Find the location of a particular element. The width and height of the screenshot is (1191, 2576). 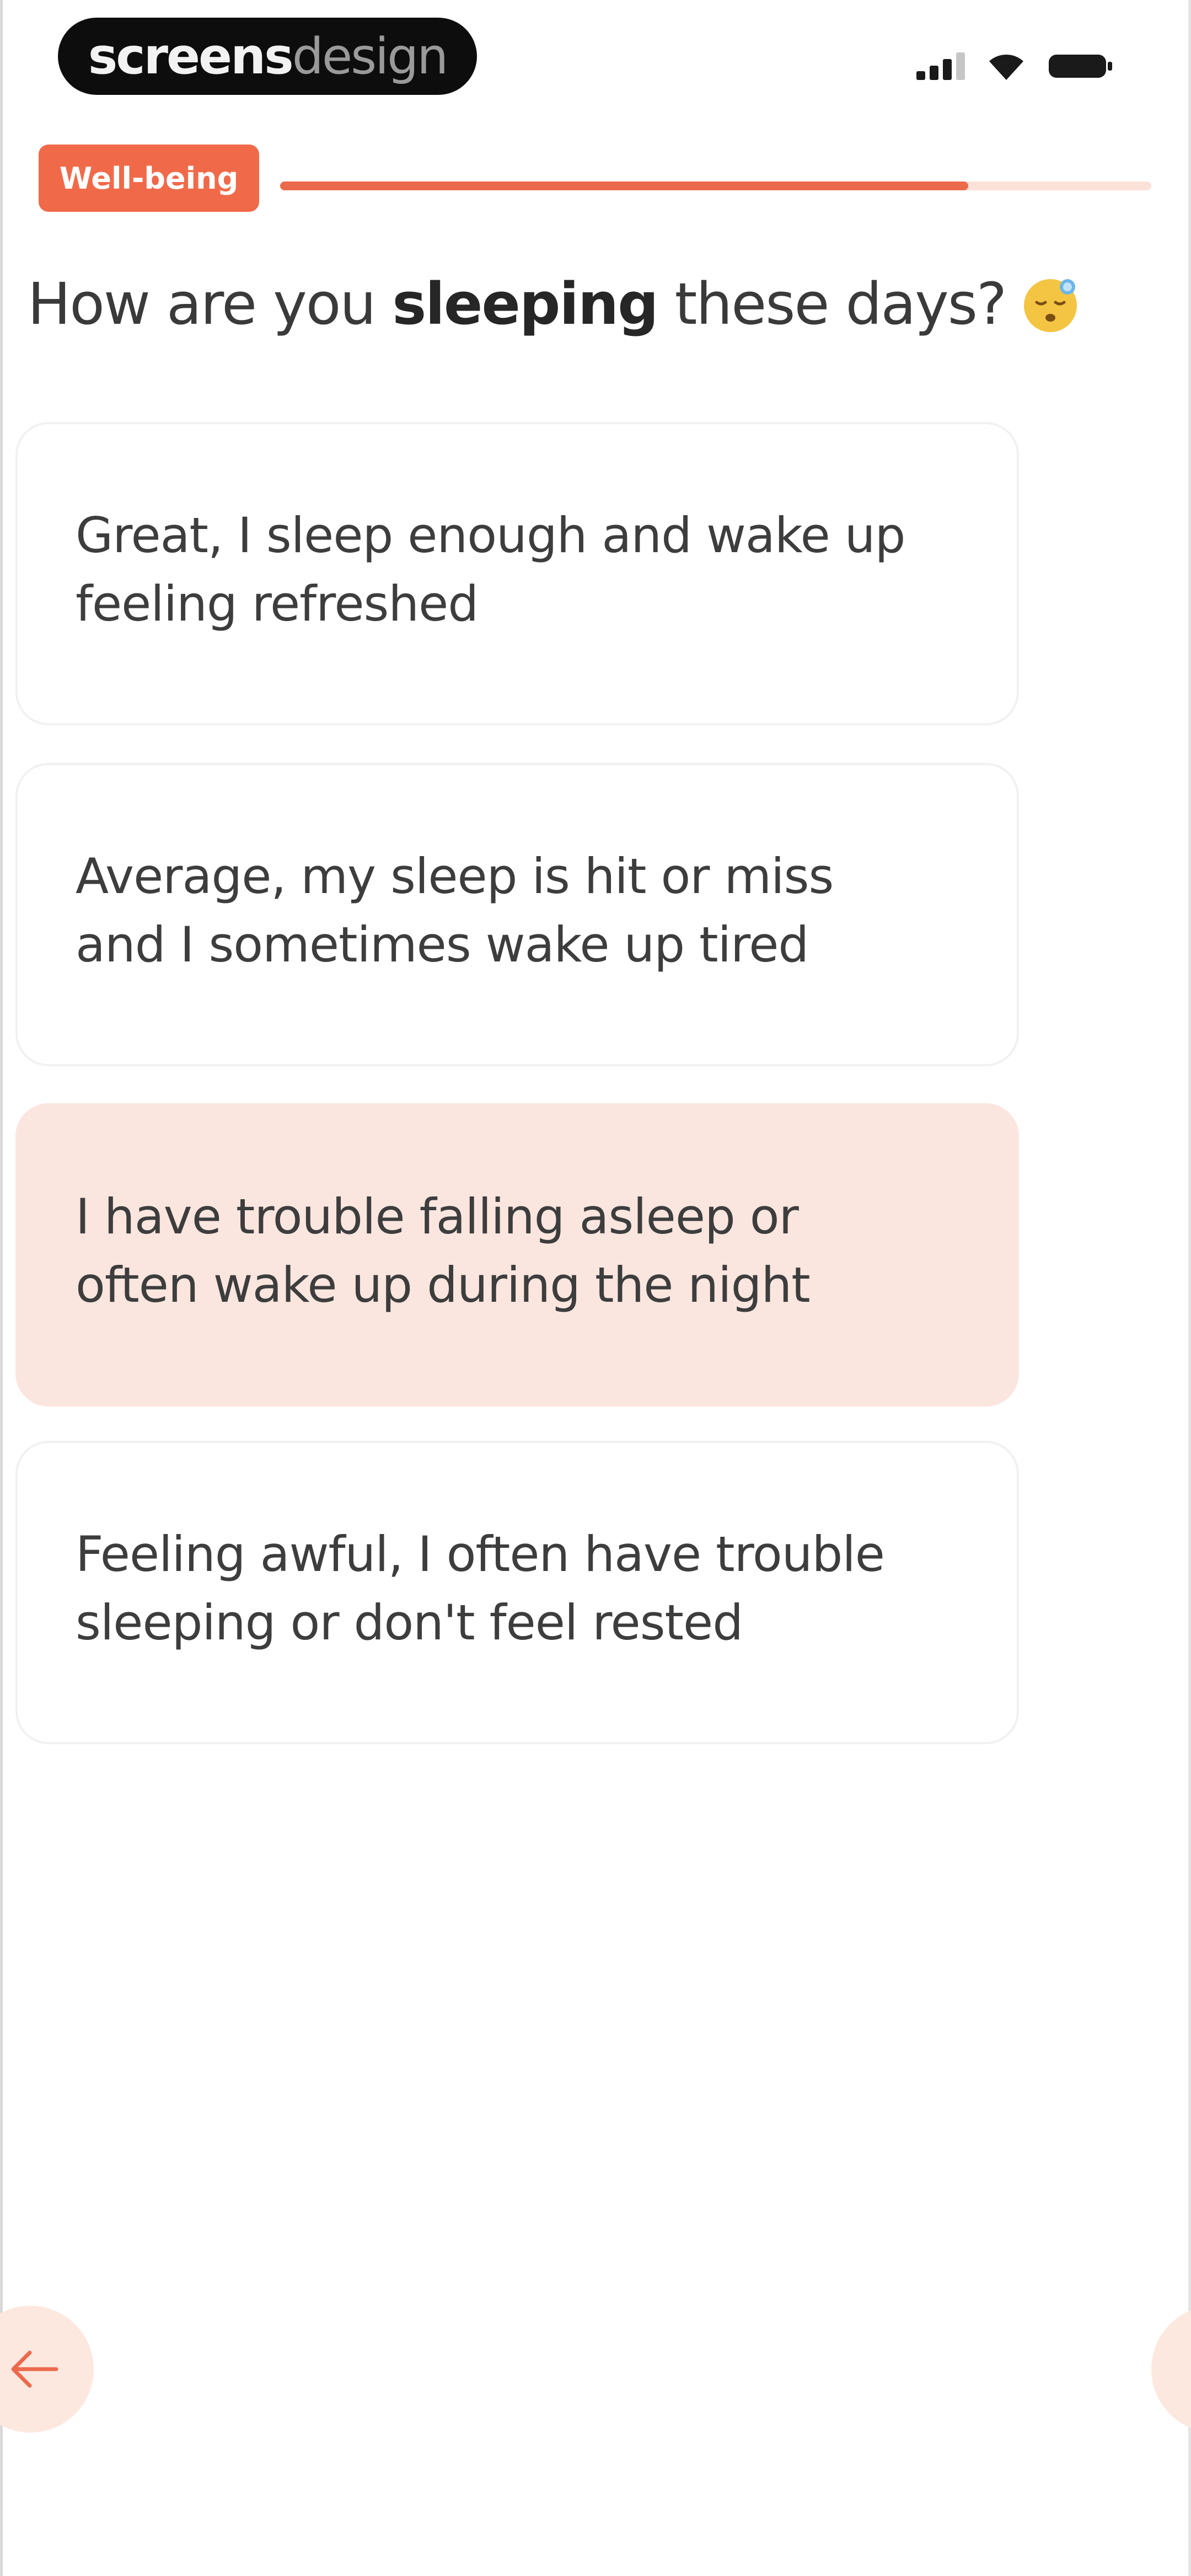

category-badge: Well-being is located at coordinates (149, 178).